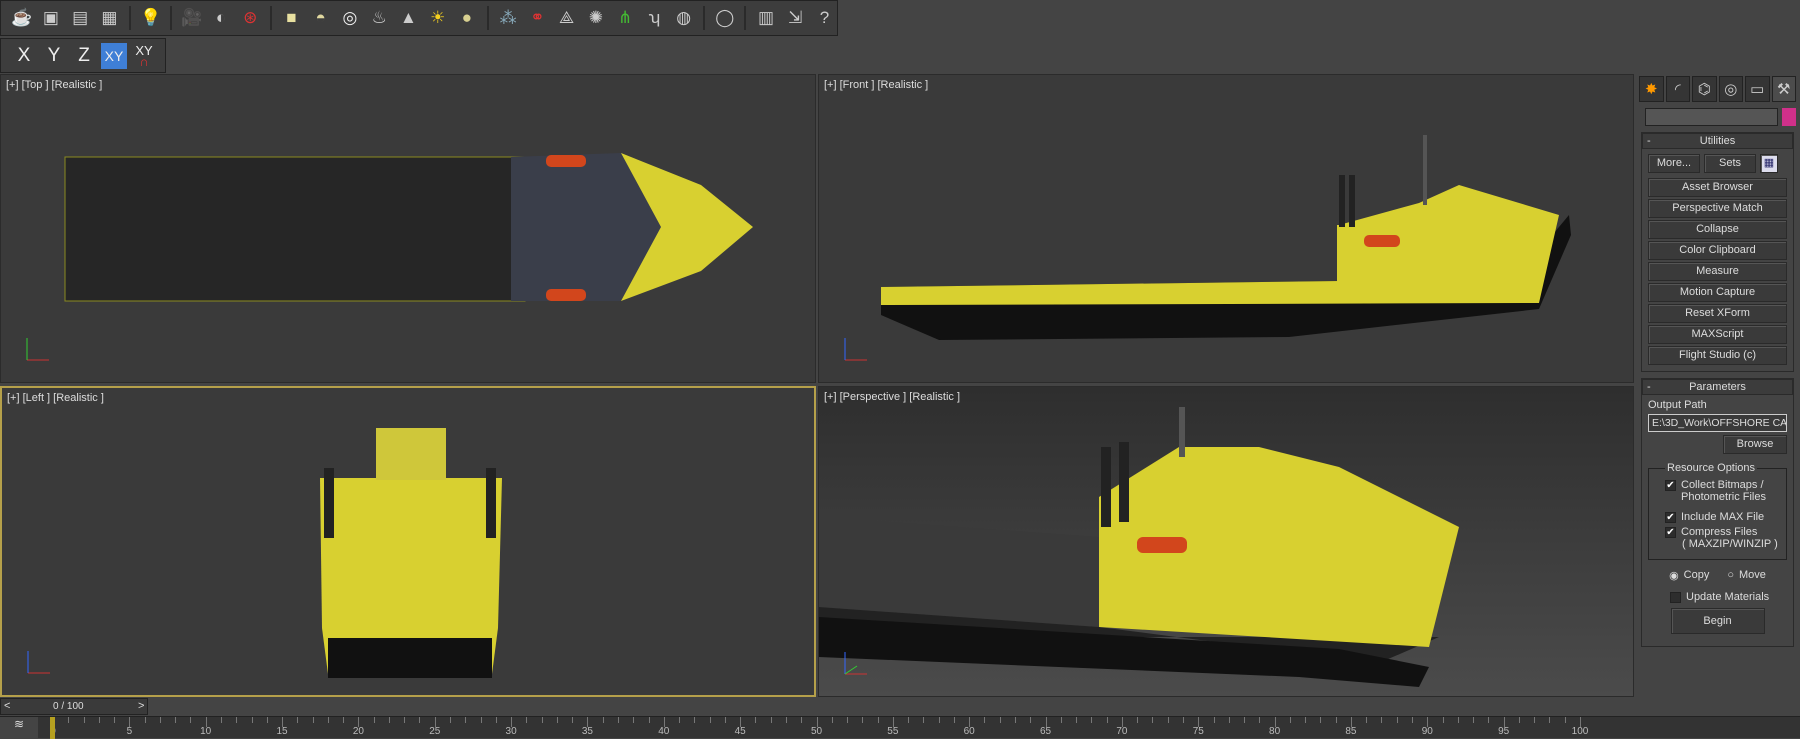 This screenshot has height=739, width=1800. Describe the element at coordinates (1783, 89) in the screenshot. I see `utilities-tab: ⚒` at that location.